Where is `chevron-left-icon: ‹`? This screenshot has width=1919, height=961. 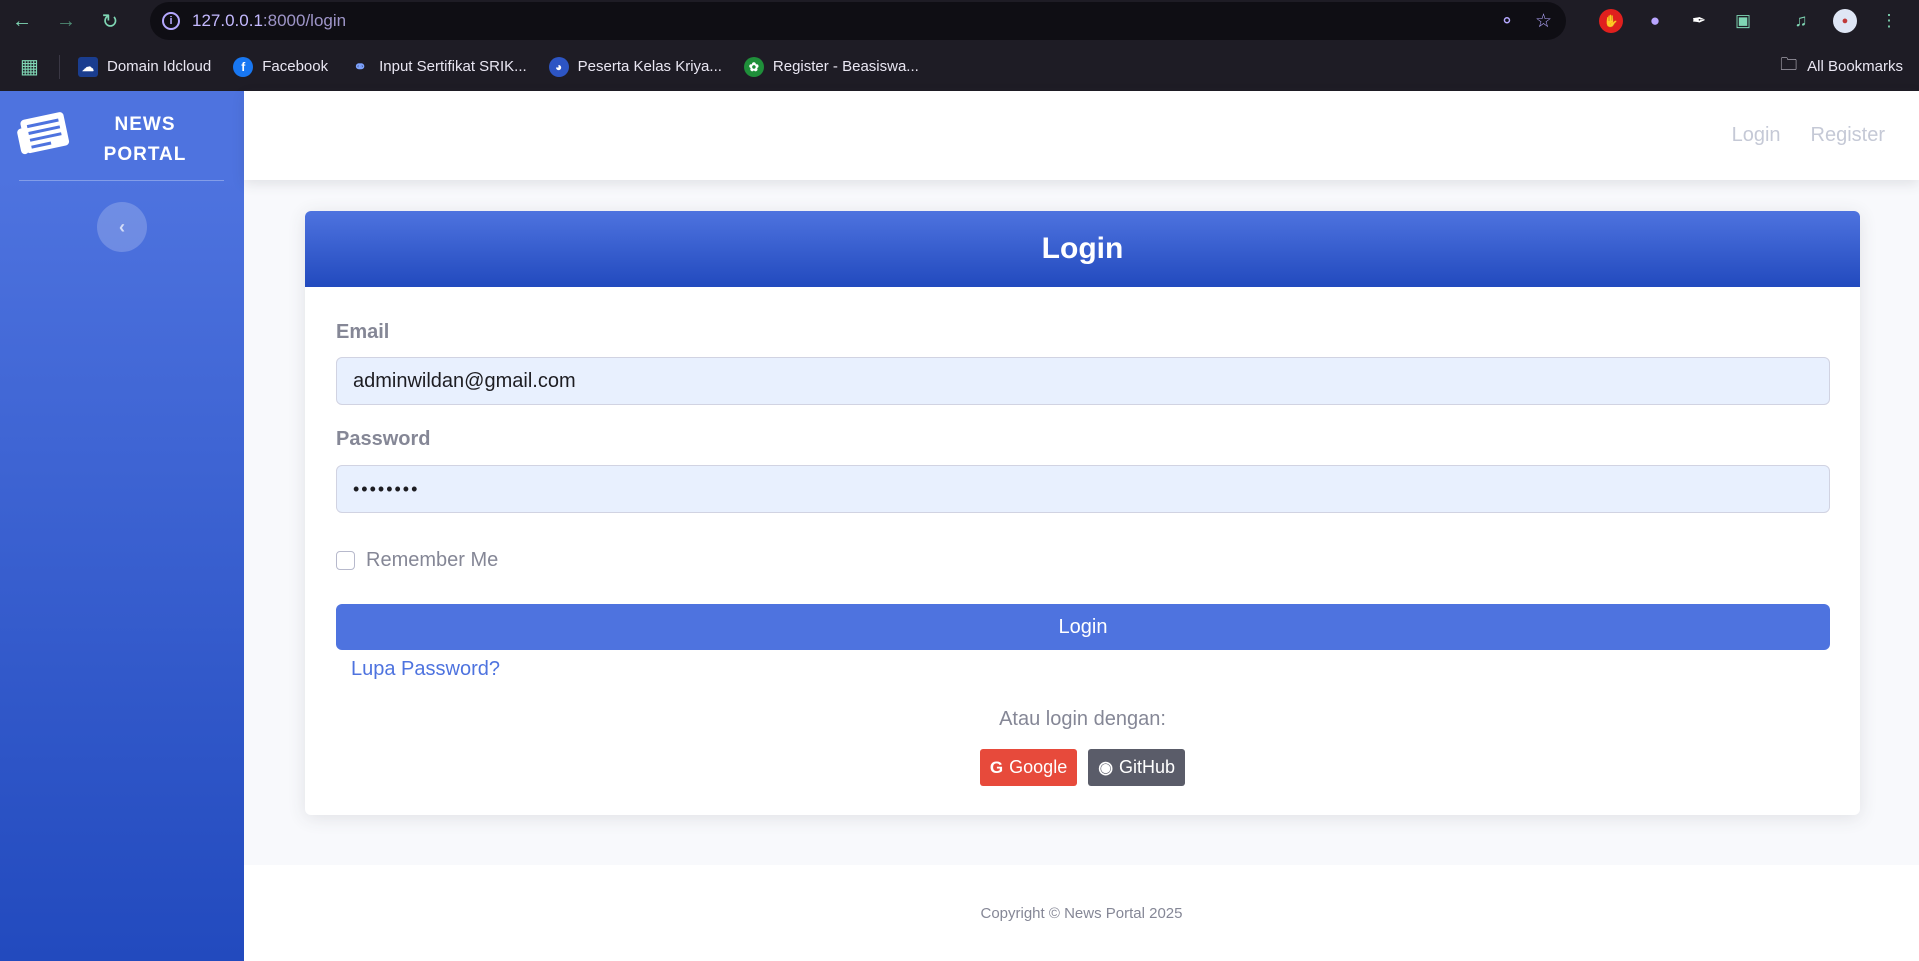
chevron-left-icon: ‹ is located at coordinates (122, 226).